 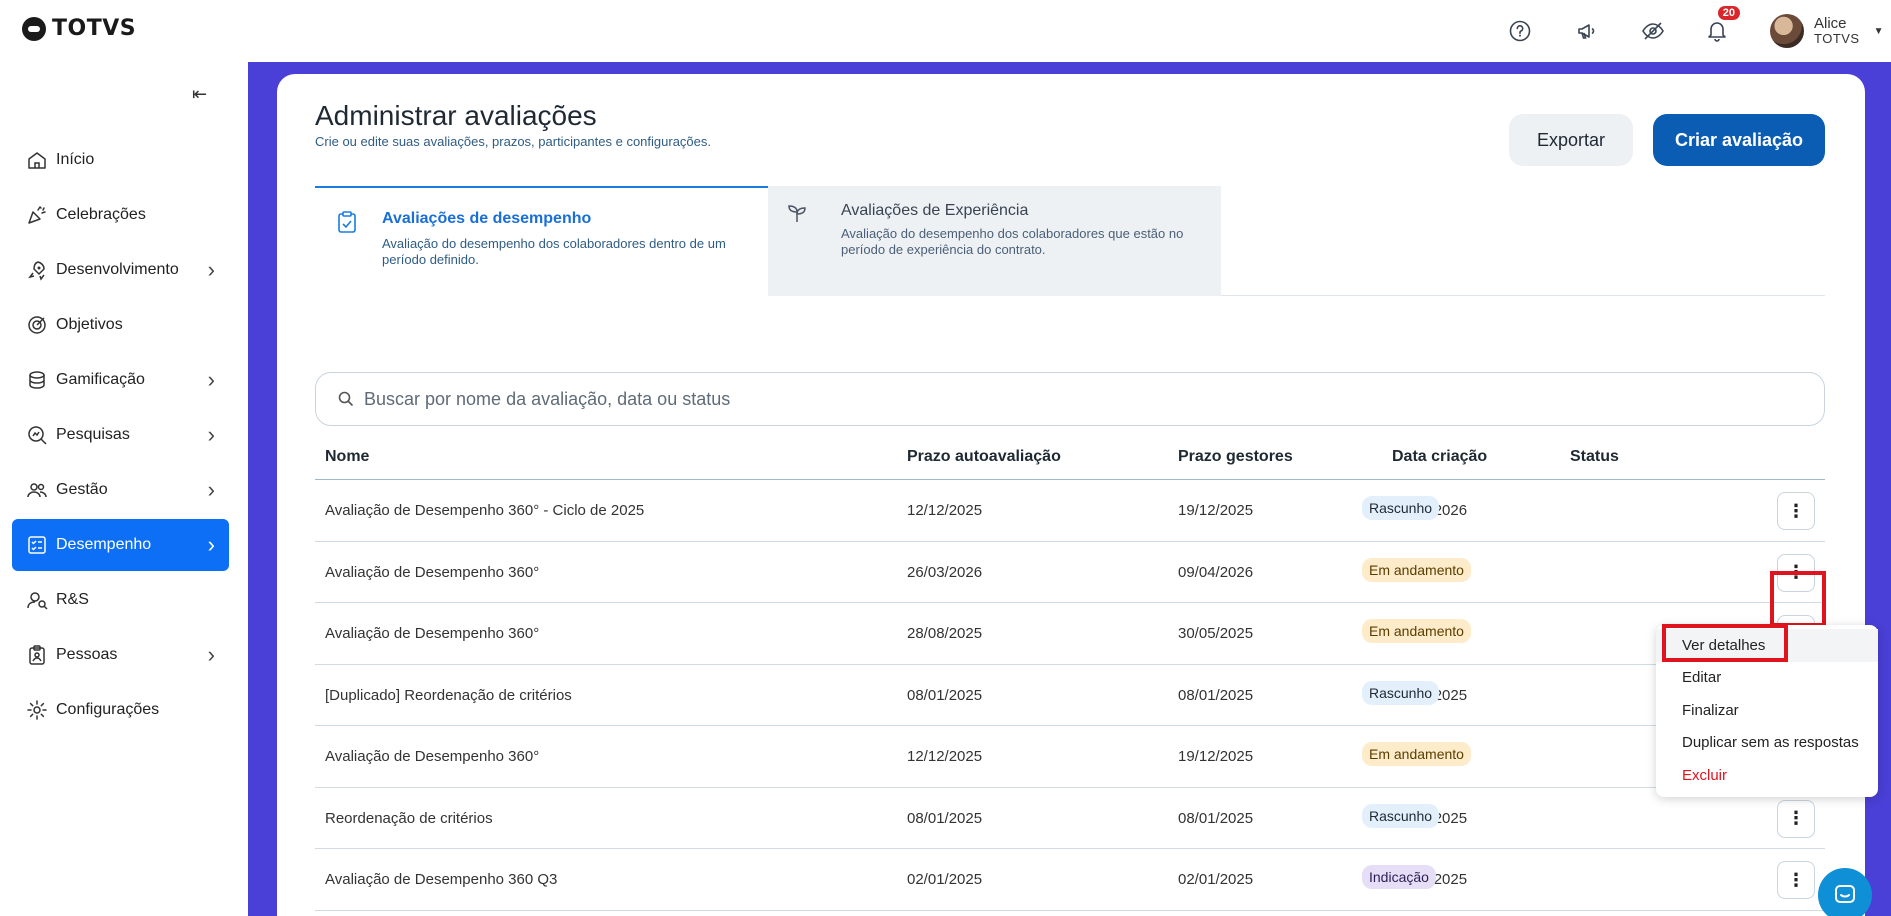 What do you see at coordinates (1653, 31) in the screenshot?
I see `hidden-eye-icon` at bounding box center [1653, 31].